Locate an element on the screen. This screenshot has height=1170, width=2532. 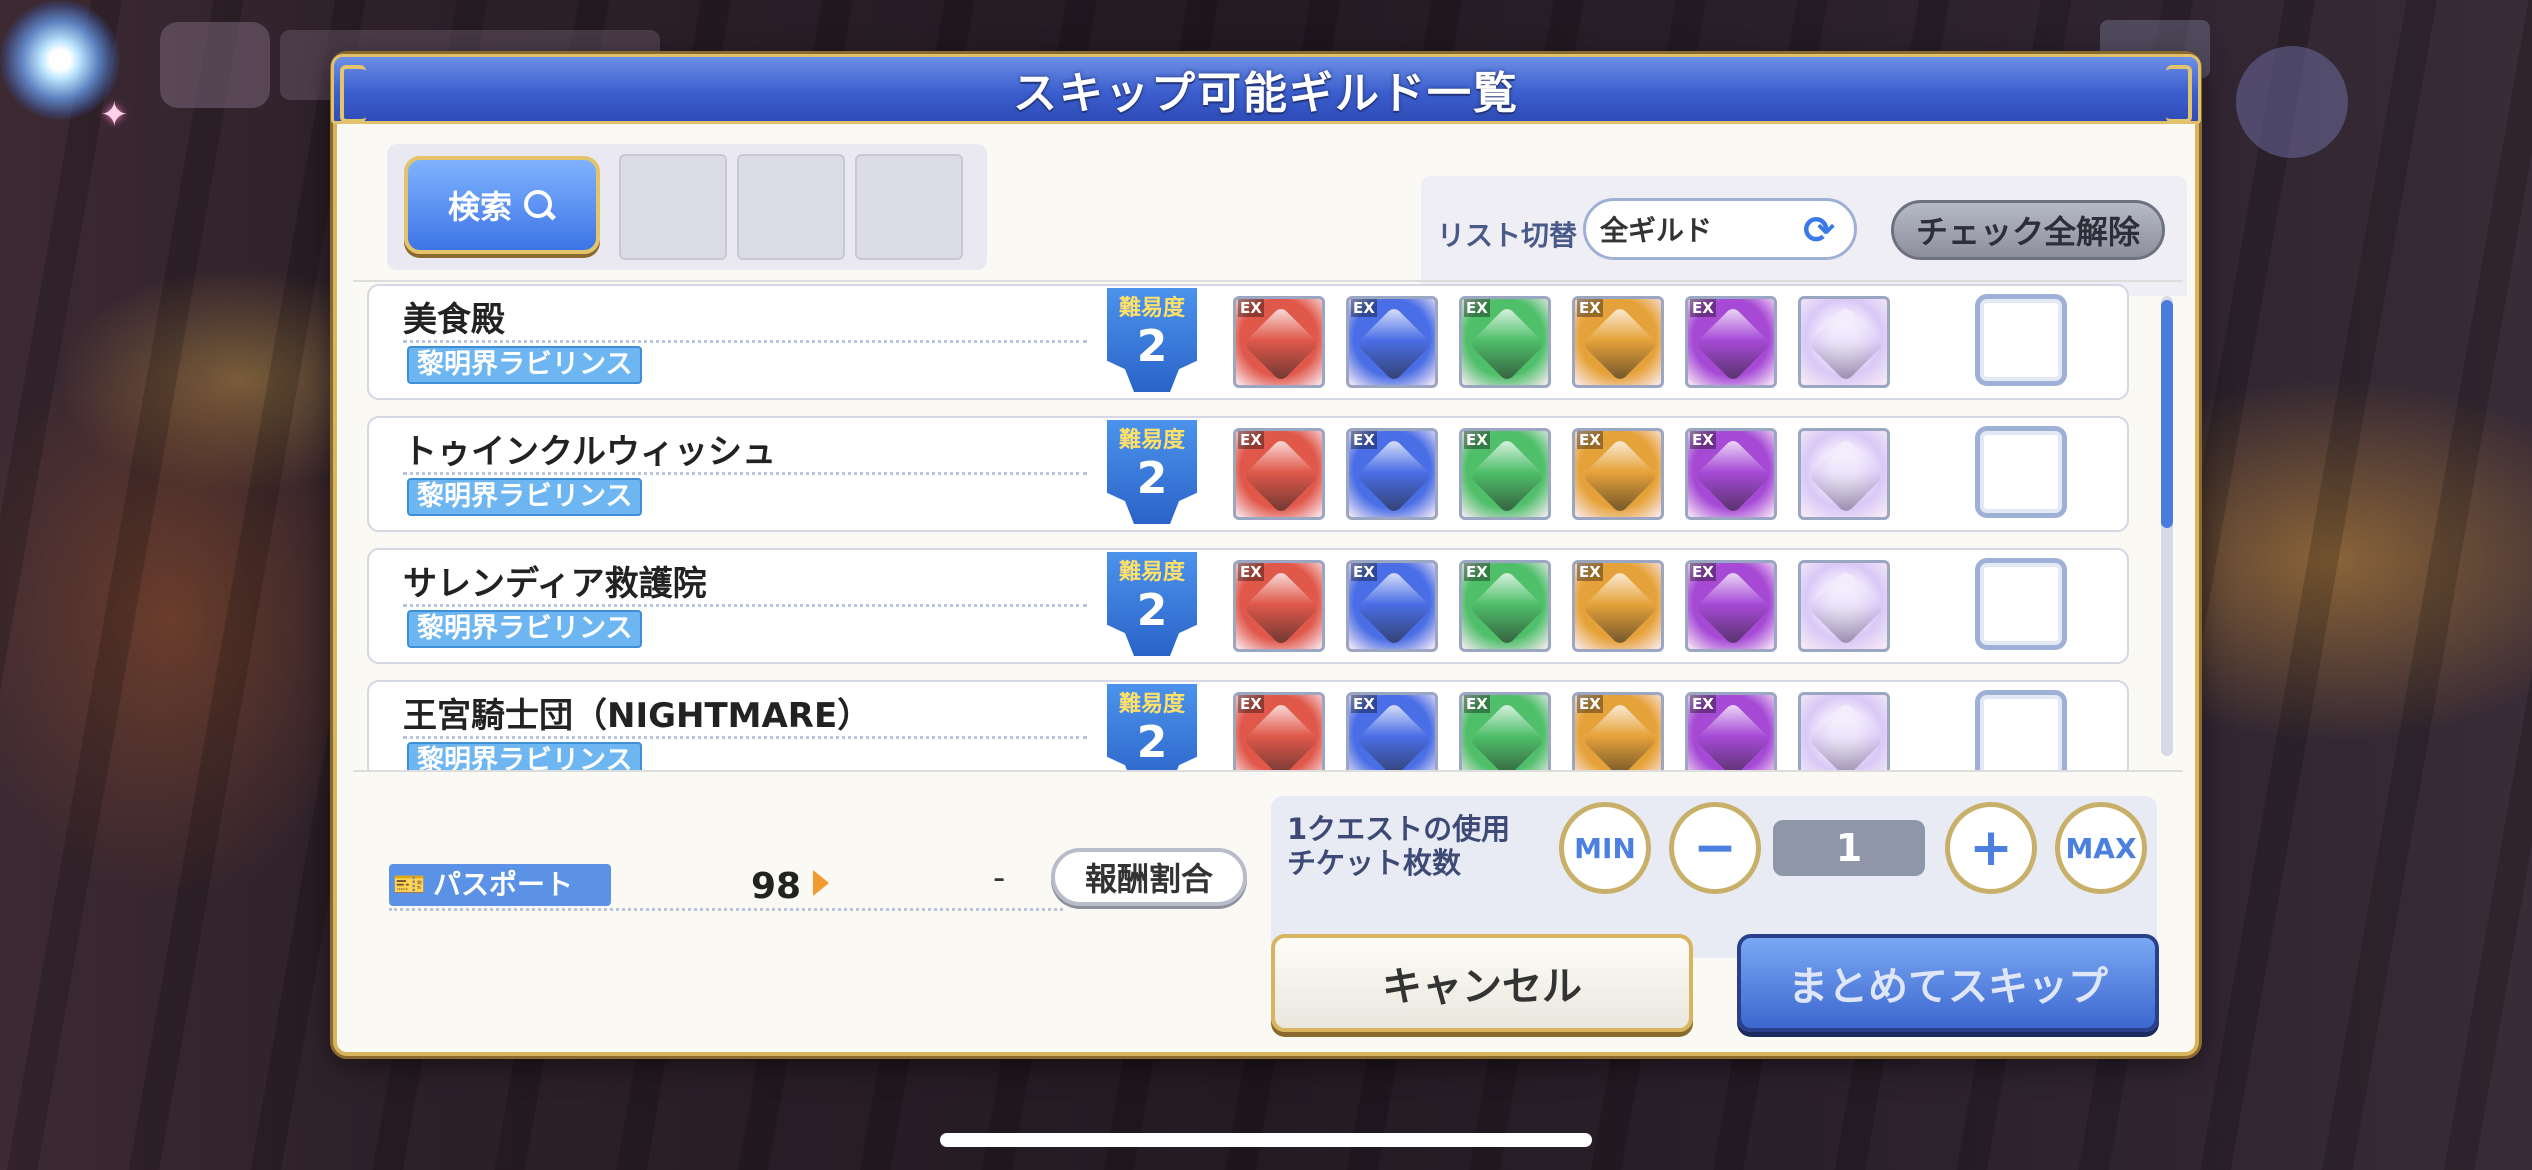
sparkle-icon: ✦ is located at coordinates (114, 115).